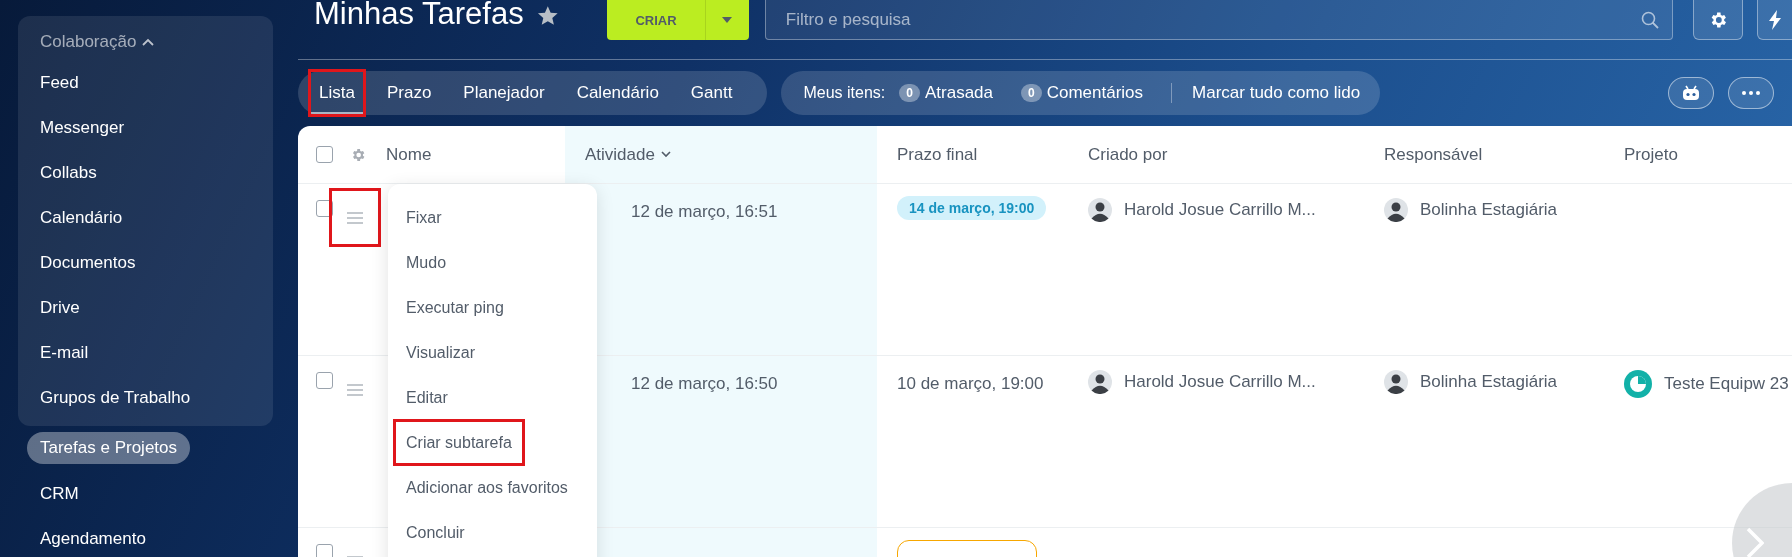  What do you see at coordinates (972, 208) in the screenshot?
I see `deadline-badge: 14 de março, 19:00` at bounding box center [972, 208].